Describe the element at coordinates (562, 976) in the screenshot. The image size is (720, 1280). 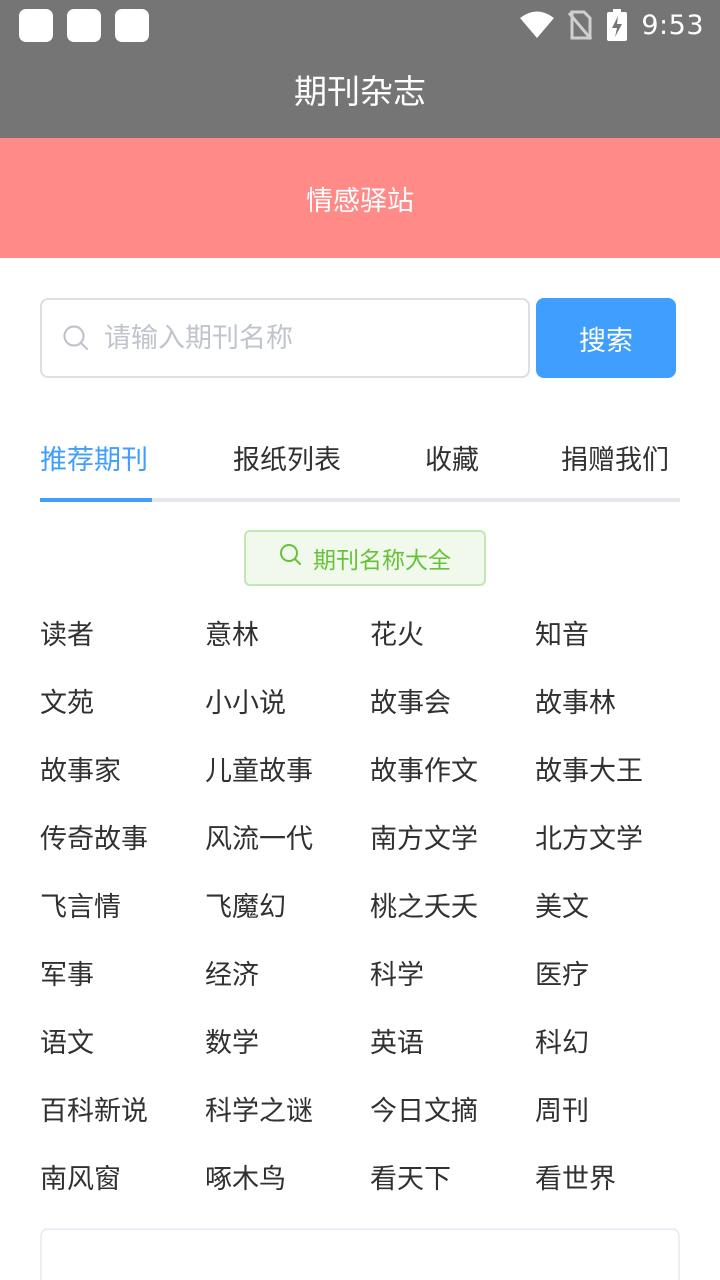
I see `magazine-link: 医疗` at that location.